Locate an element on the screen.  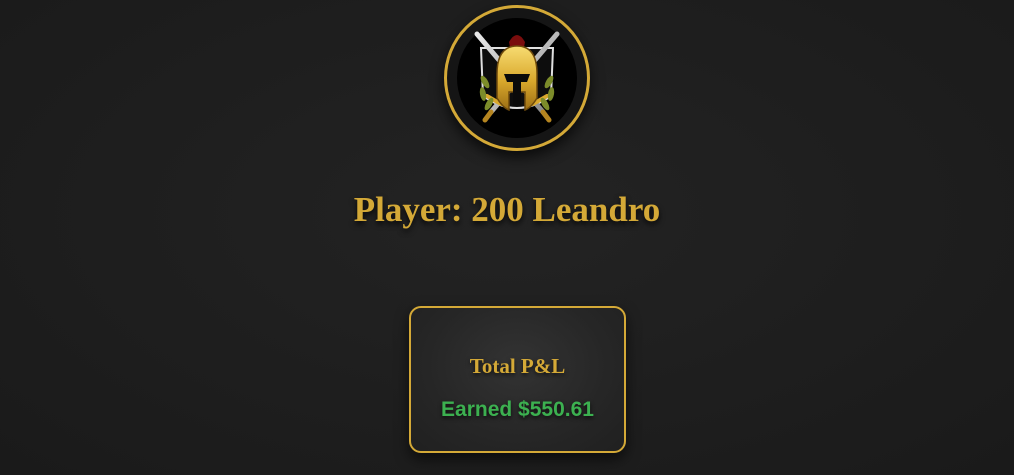
spartan-helmet-emblem-icon is located at coordinates (517, 78).